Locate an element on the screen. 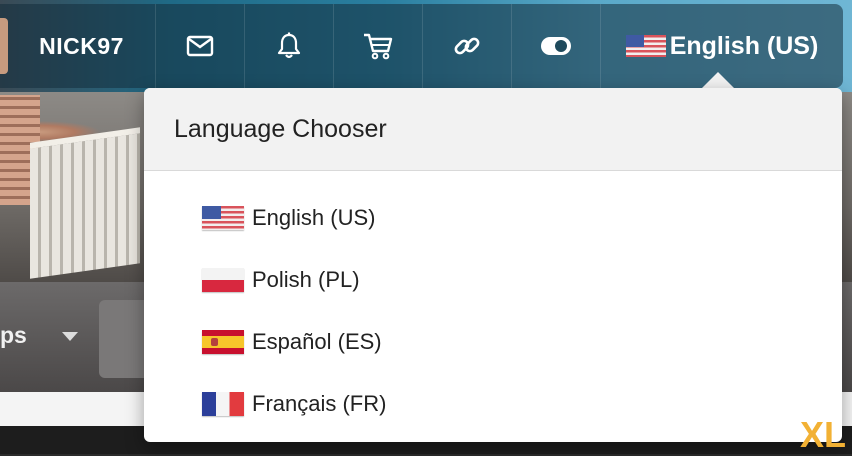 This screenshot has height=456, width=852. fr-flag-icon is located at coordinates (223, 404).